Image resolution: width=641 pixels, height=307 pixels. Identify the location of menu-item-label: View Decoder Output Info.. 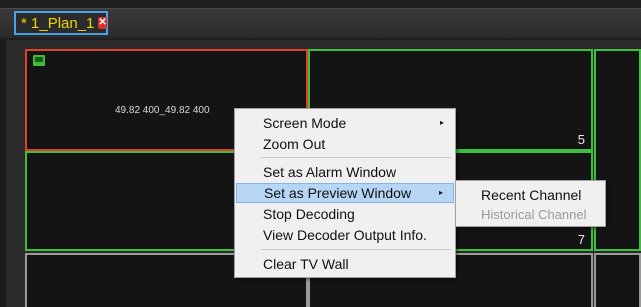
(345, 235).